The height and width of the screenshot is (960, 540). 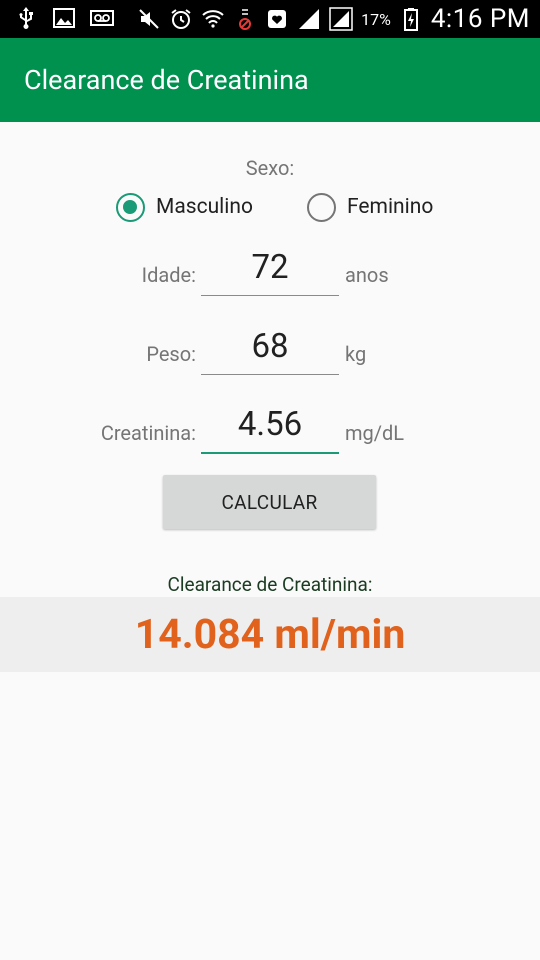 I want to click on radio-masculino-label: Masculino, so click(x=204, y=207).